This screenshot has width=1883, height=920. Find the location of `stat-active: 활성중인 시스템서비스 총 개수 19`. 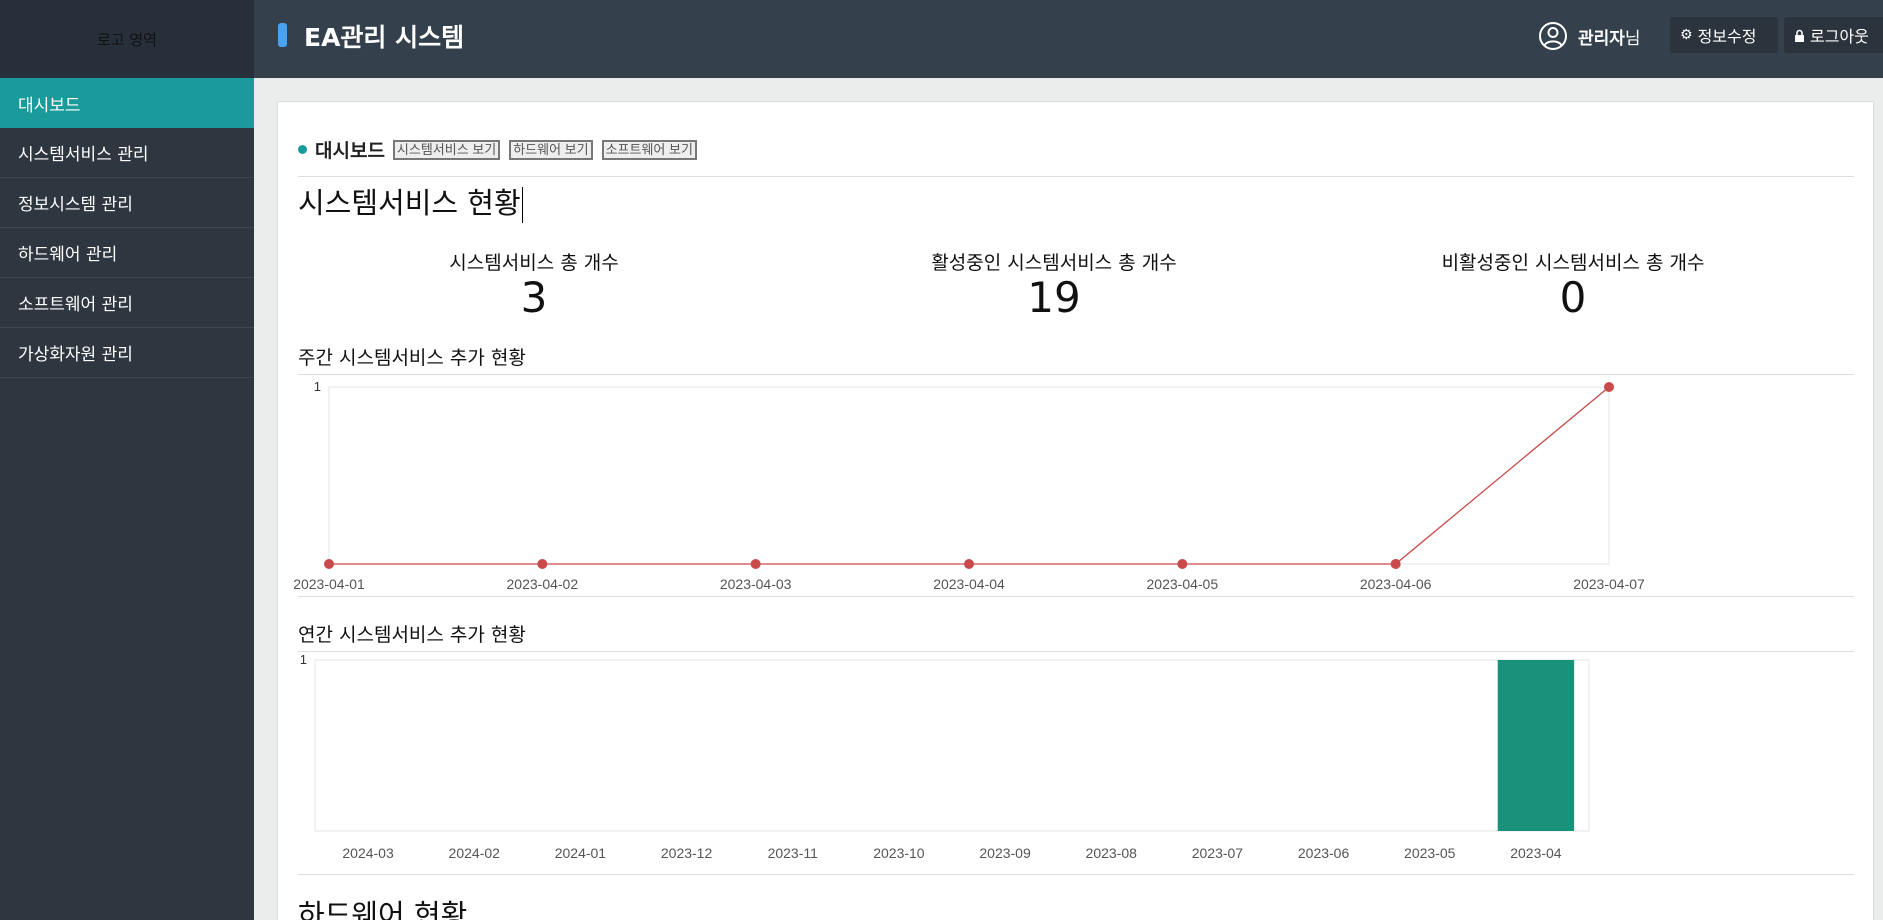

stat-active: 활성중인 시스템서비스 총 개수 19 is located at coordinates (1054, 284).